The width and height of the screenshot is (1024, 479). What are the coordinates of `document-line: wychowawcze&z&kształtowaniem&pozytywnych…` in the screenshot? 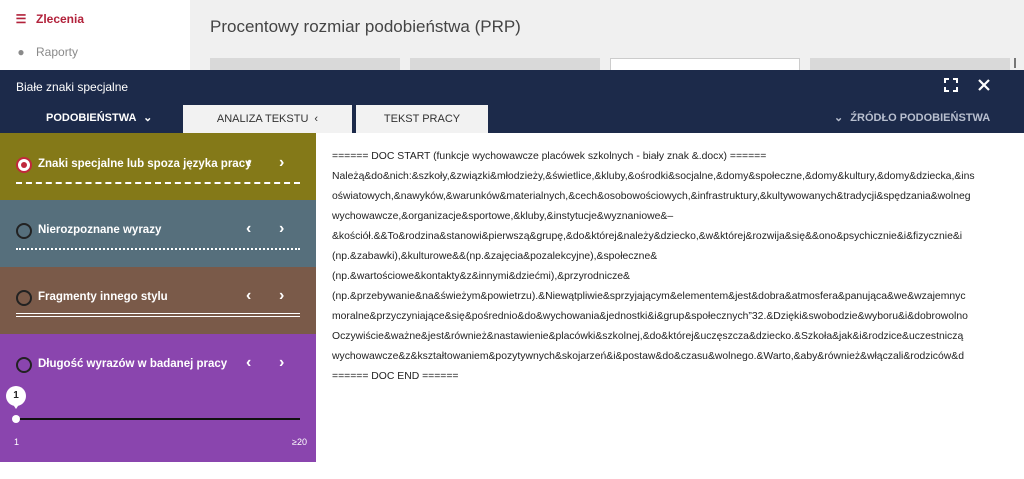 It's located at (648, 356).